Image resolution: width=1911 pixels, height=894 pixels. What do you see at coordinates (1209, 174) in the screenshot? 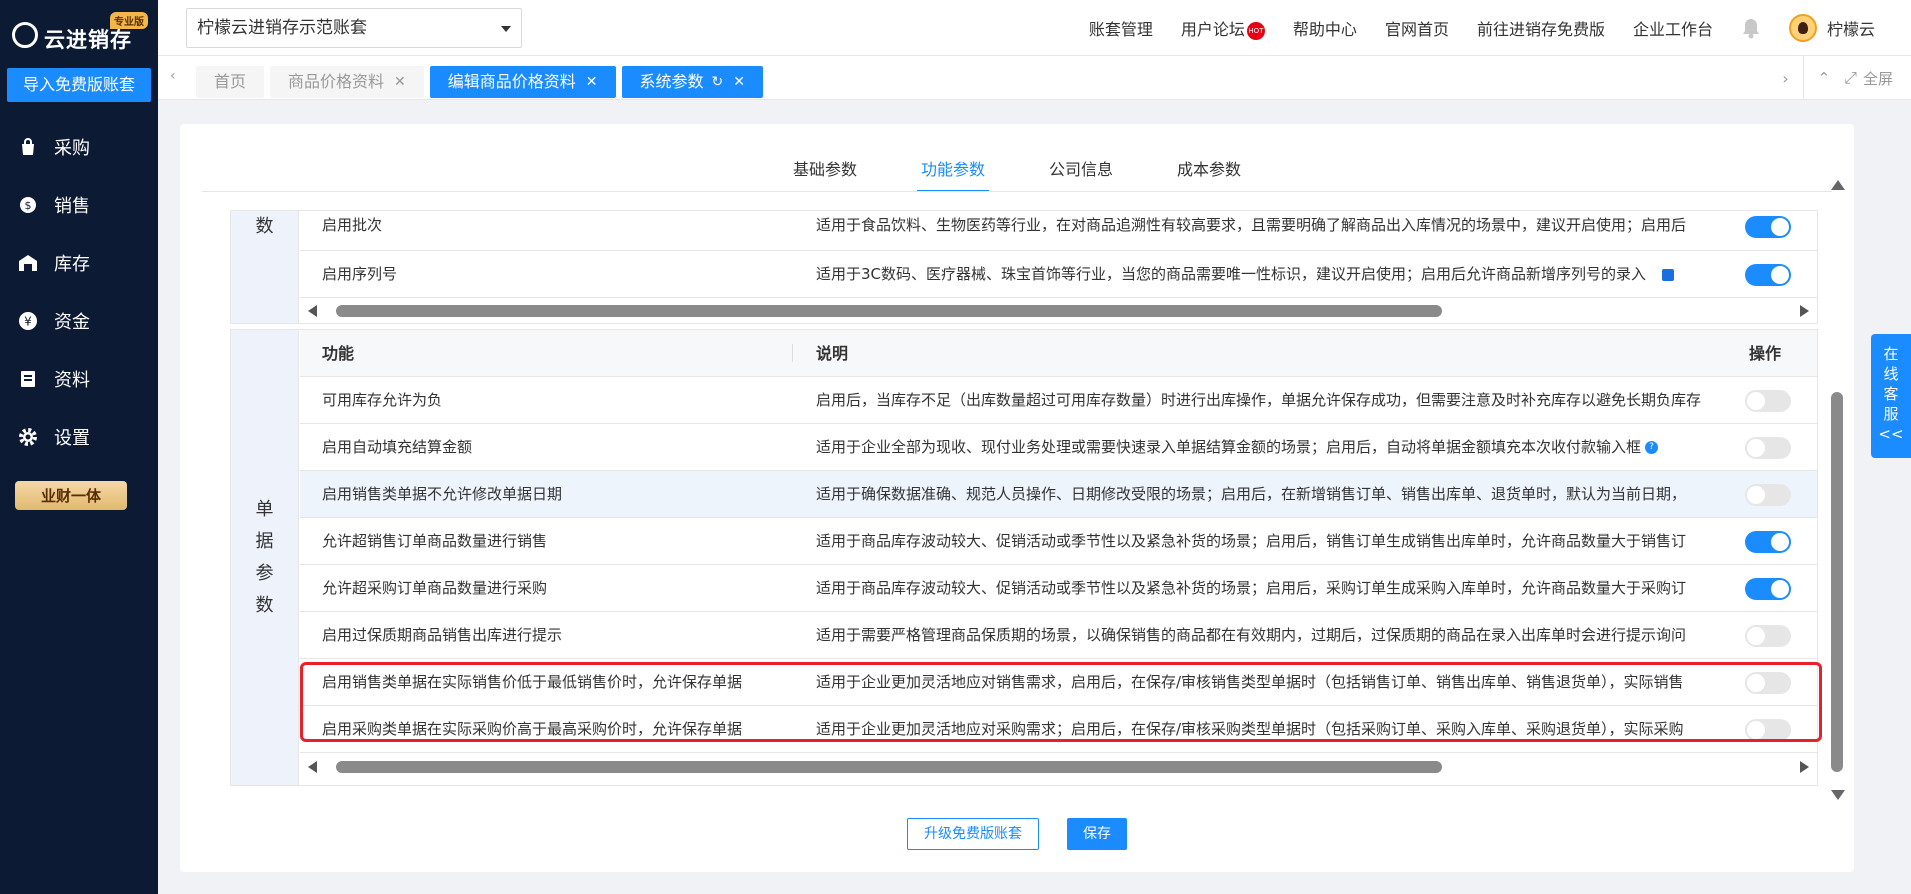
I see `tab-cost-params: 成本参数` at bounding box center [1209, 174].